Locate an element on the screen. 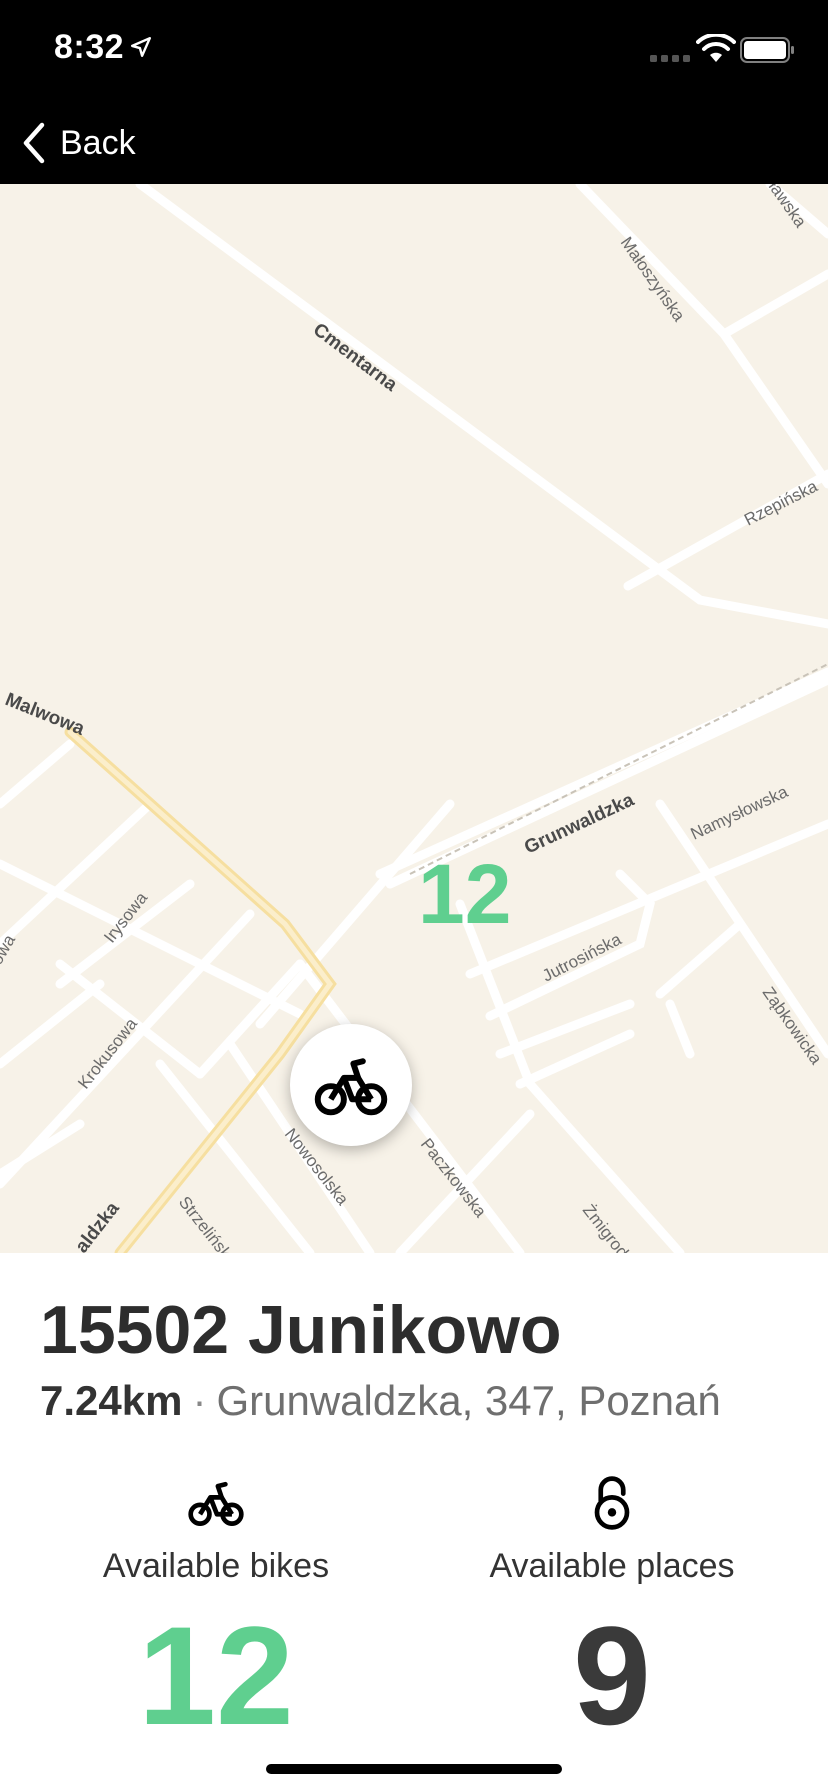 The image size is (828, 1792). map-pin-bike-count: 12 is located at coordinates (465, 894).